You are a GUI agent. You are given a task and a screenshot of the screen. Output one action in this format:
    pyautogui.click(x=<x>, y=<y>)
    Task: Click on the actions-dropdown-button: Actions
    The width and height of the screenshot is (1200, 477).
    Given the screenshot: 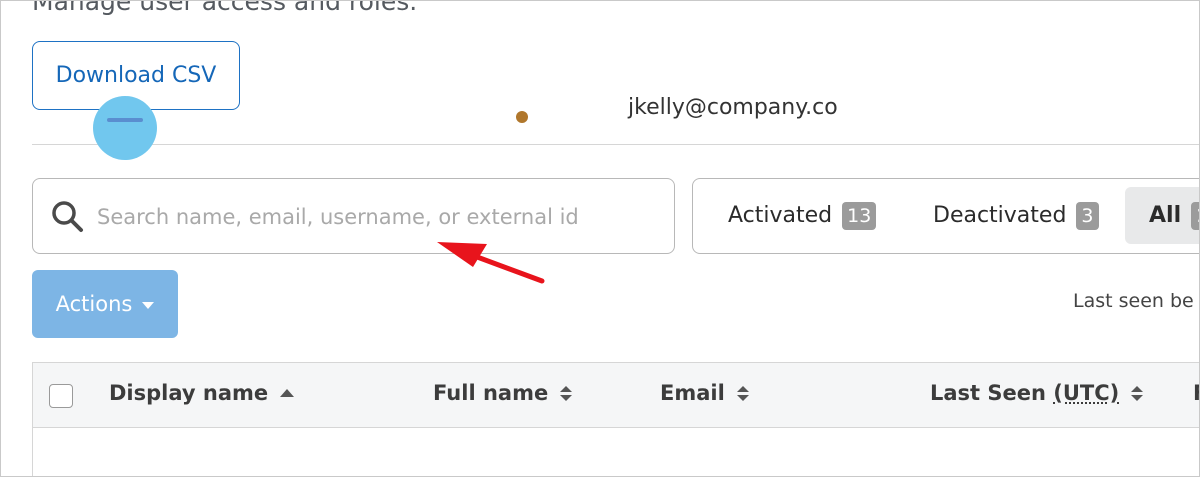 What is the action you would take?
    pyautogui.click(x=105, y=304)
    